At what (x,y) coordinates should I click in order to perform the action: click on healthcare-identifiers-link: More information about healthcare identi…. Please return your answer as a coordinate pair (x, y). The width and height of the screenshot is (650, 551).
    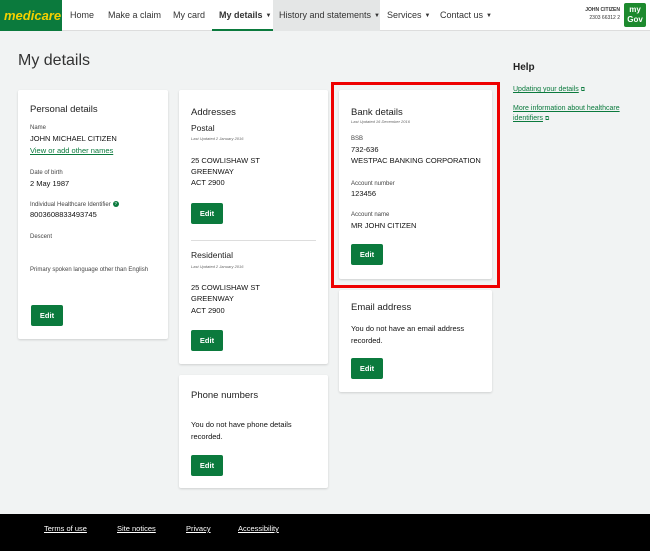
    Looking at the image, I should click on (580, 114).